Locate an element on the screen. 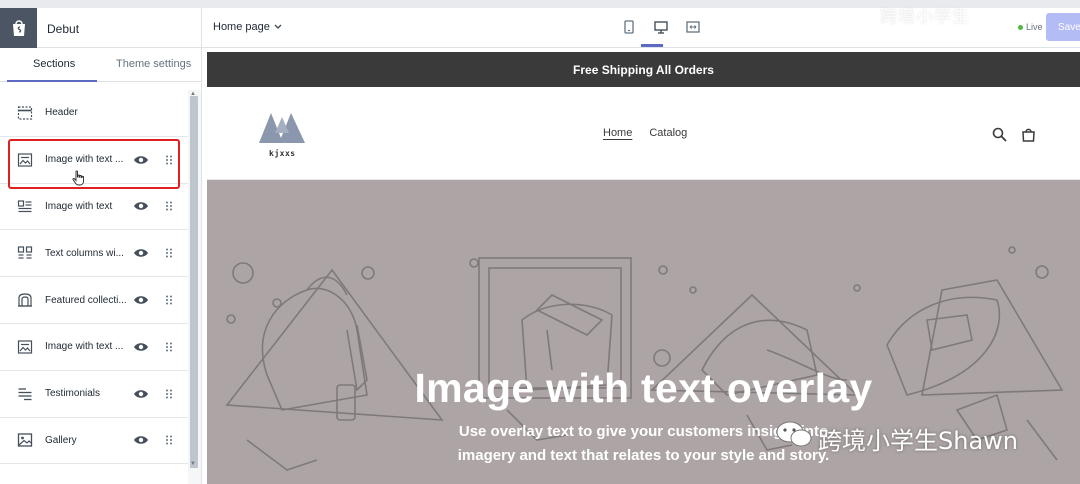 This screenshot has width=1080, height=484. scroll-down-arrow-icon: ▼ is located at coordinates (193, 464).